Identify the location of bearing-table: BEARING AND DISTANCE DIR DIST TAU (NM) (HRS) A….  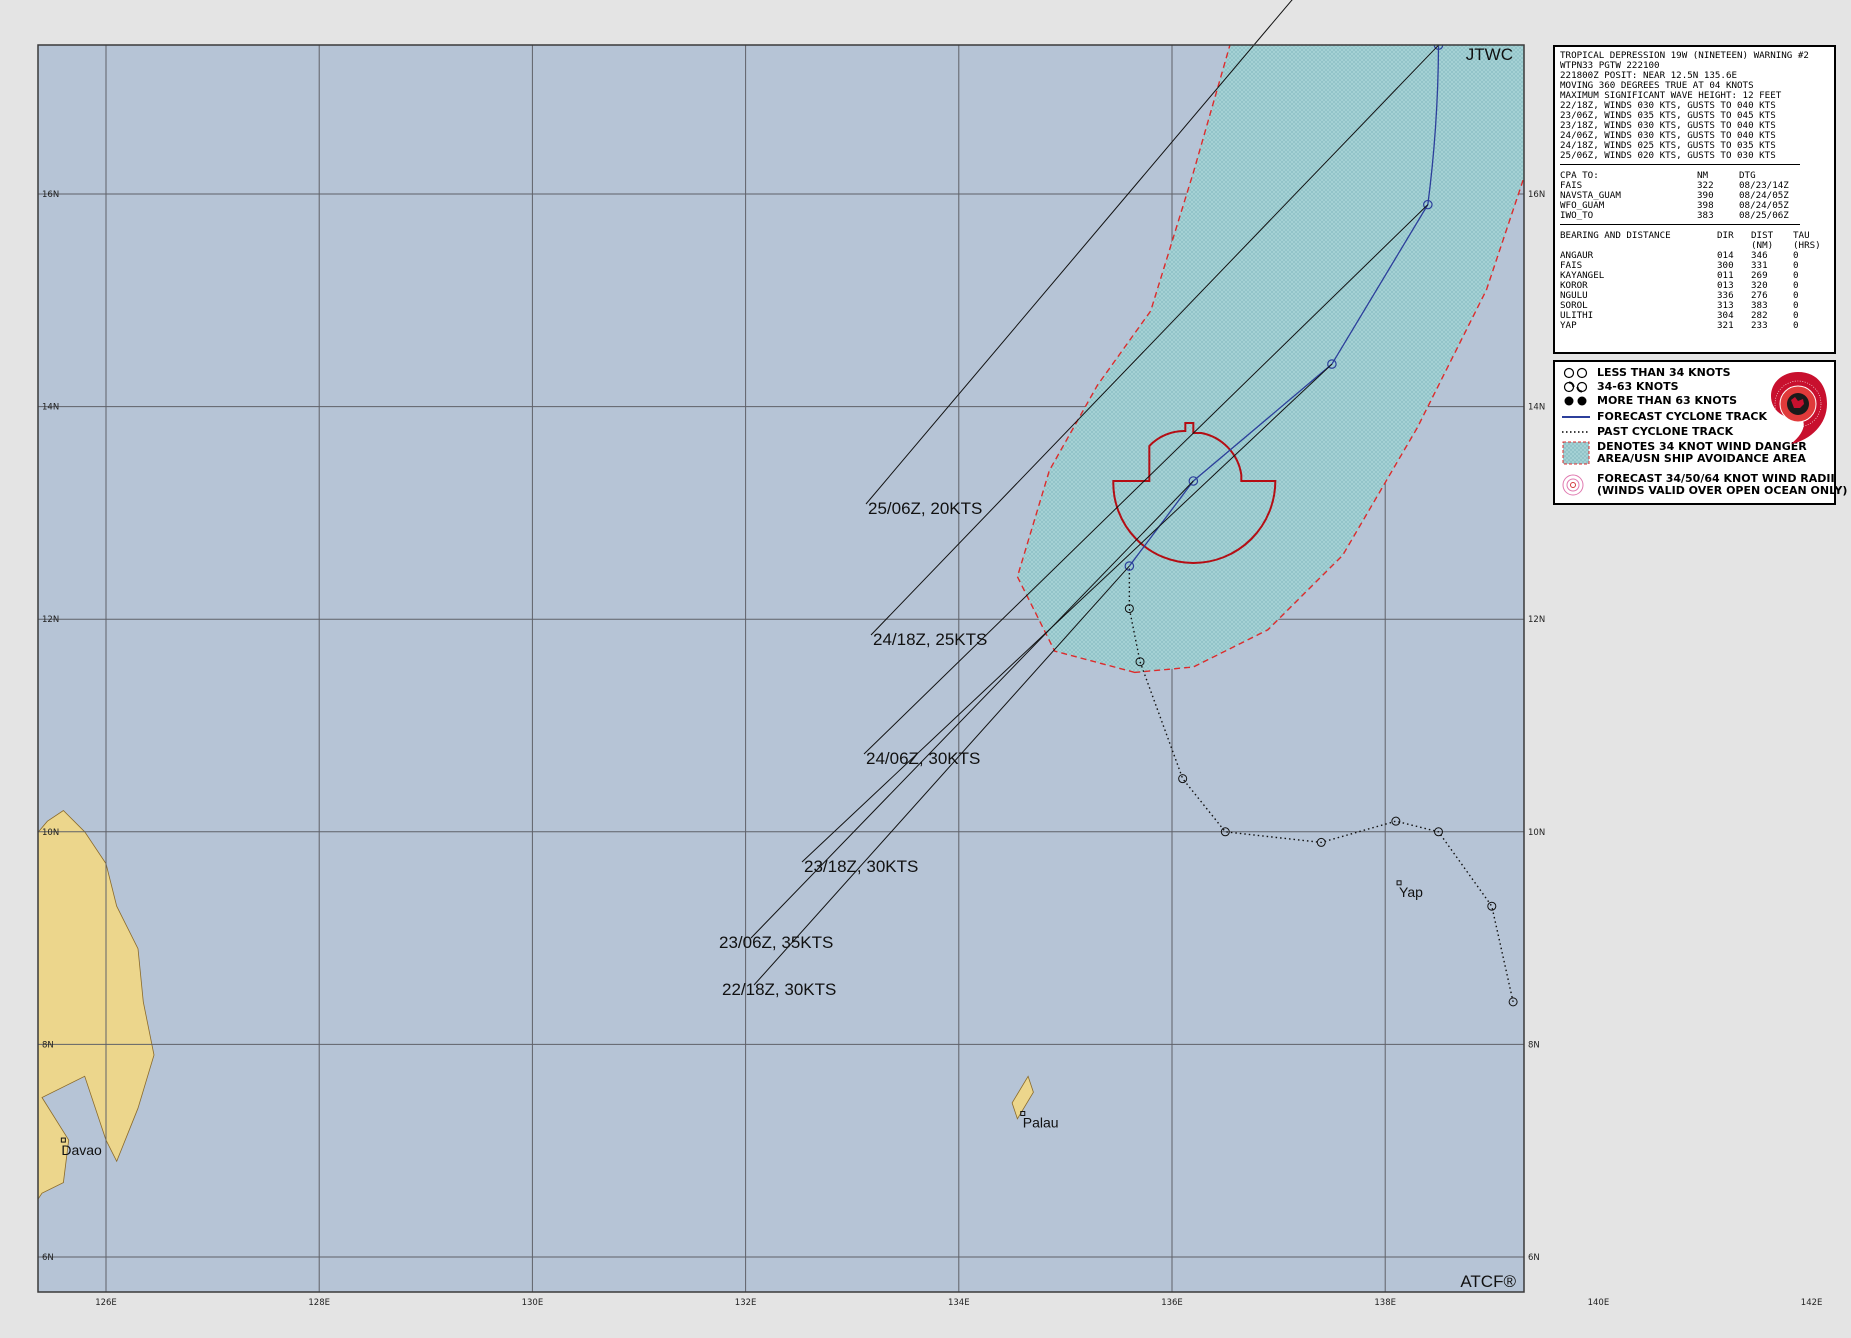
(1694, 280).